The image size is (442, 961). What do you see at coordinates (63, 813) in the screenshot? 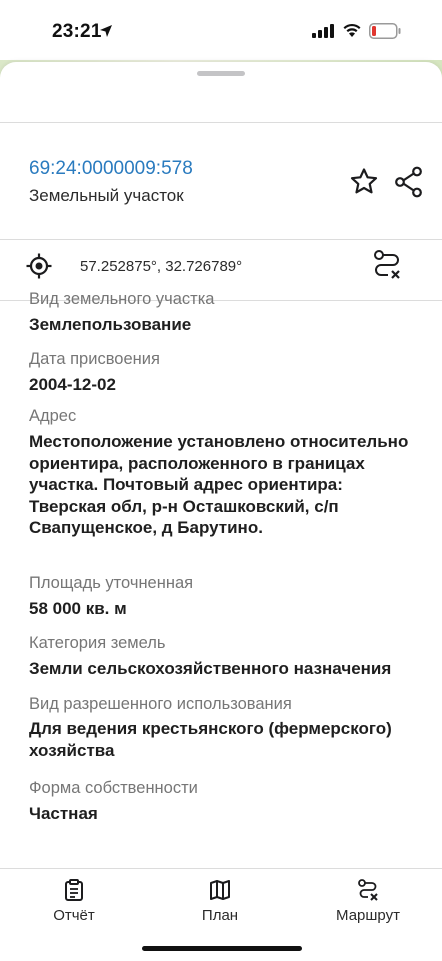
I see `field-value-ownership: Частная` at bounding box center [63, 813].